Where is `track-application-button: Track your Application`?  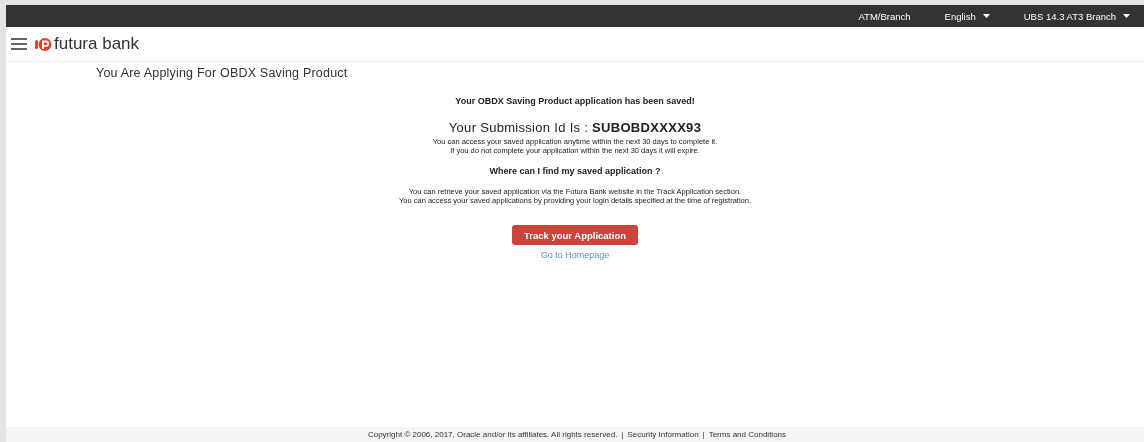 track-application-button: Track your Application is located at coordinates (575, 235).